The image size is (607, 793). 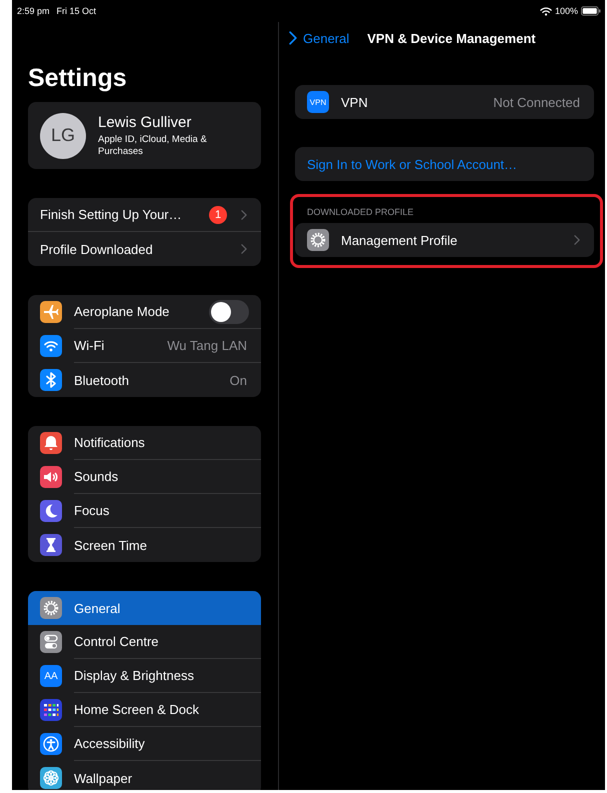 I want to click on vpn-row: VPN VPN Not Connected, so click(x=444, y=102).